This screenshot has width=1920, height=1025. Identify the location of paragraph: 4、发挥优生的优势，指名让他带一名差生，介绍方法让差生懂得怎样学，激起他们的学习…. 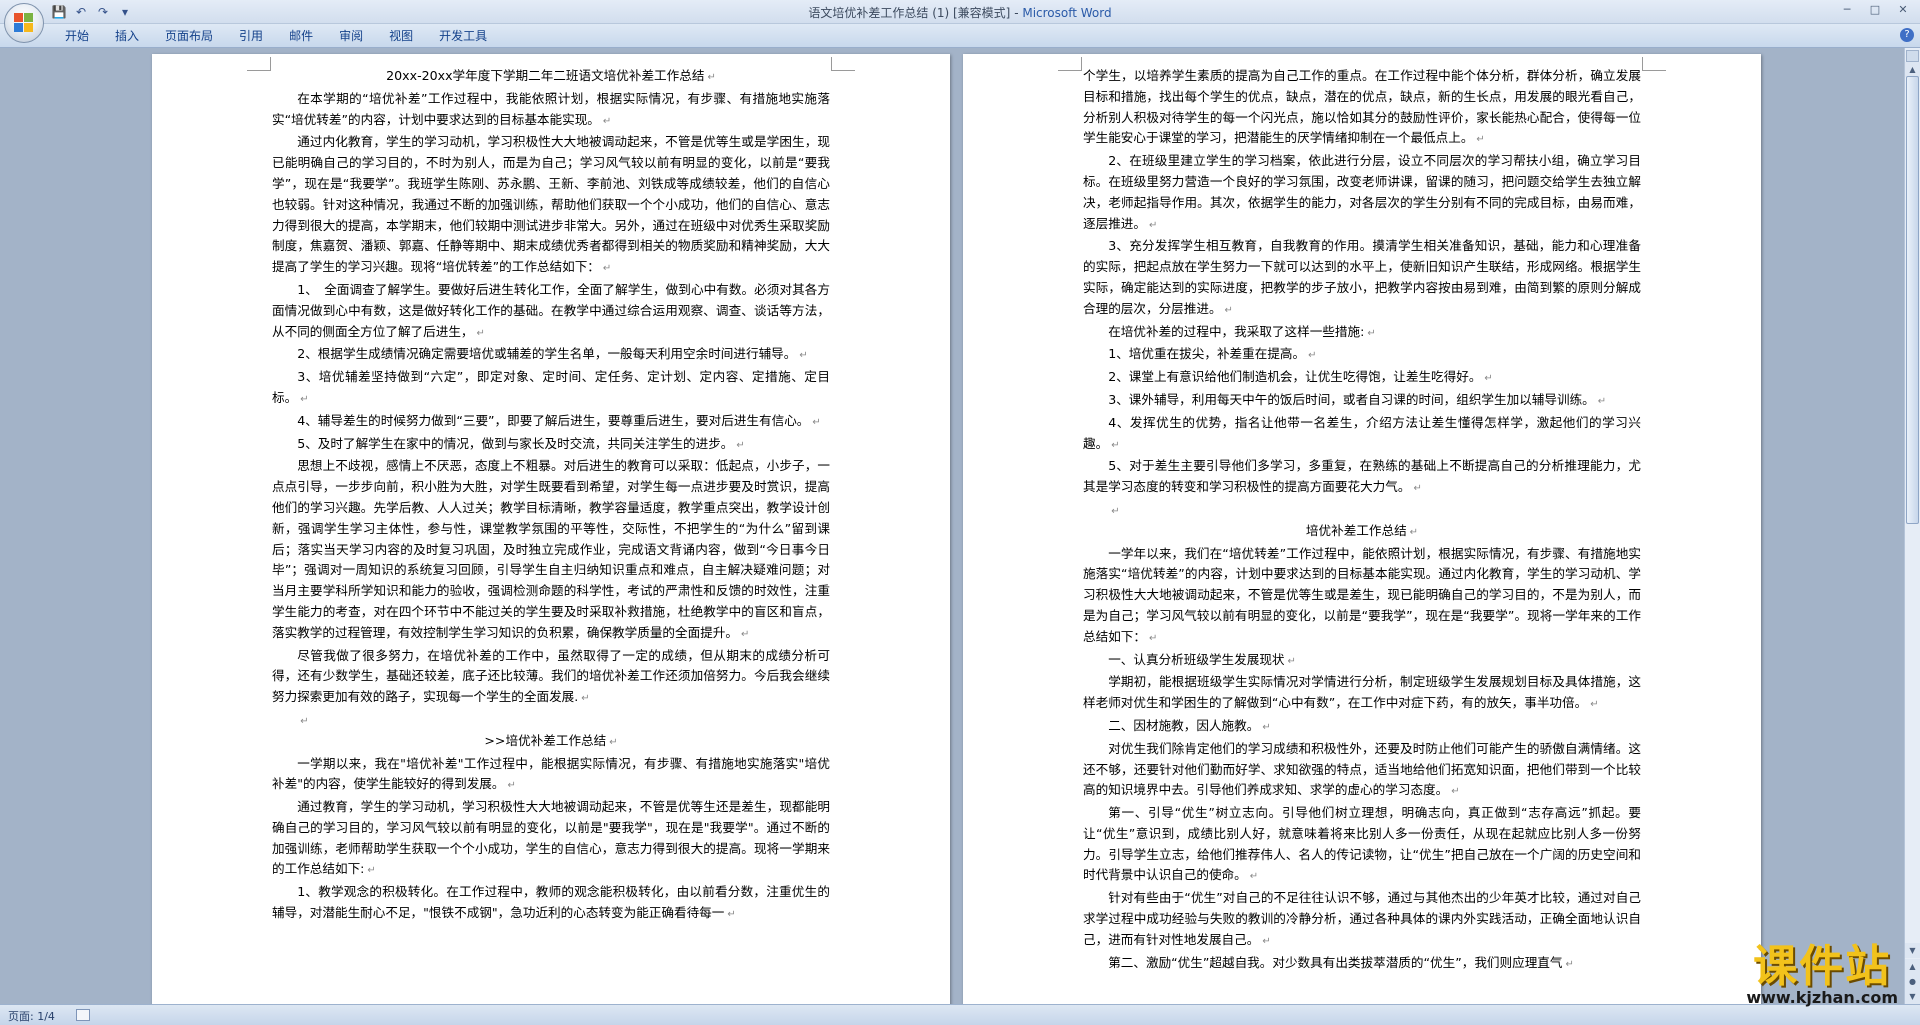
(1362, 435).